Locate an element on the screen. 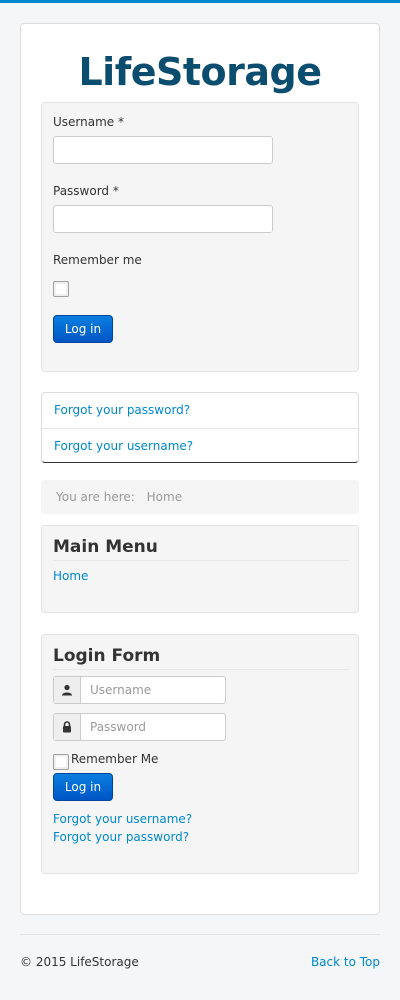 The width and height of the screenshot is (400, 1000). breadcrumb-prefix: You are here: is located at coordinates (95, 497).